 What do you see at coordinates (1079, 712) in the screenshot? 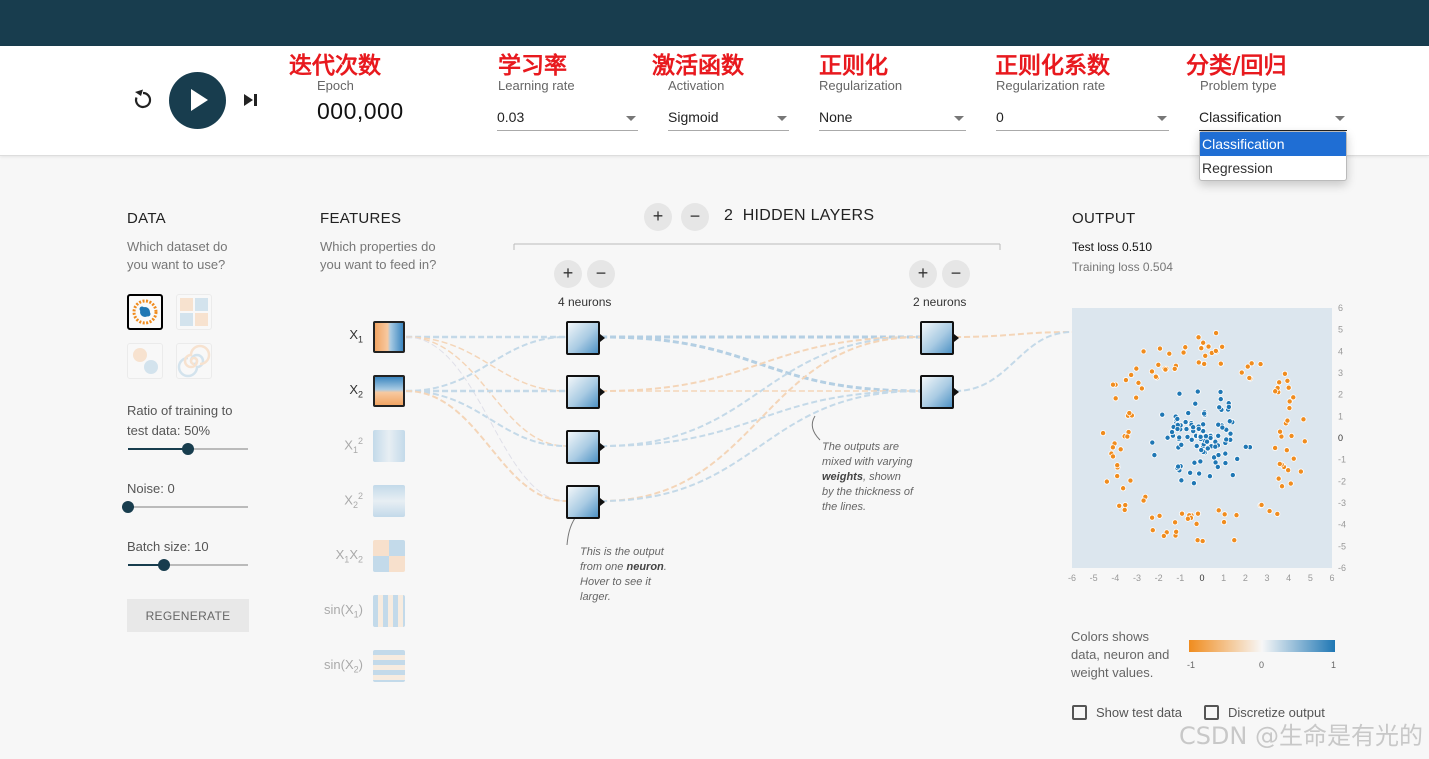
I see `show-test-data-checkbox` at bounding box center [1079, 712].